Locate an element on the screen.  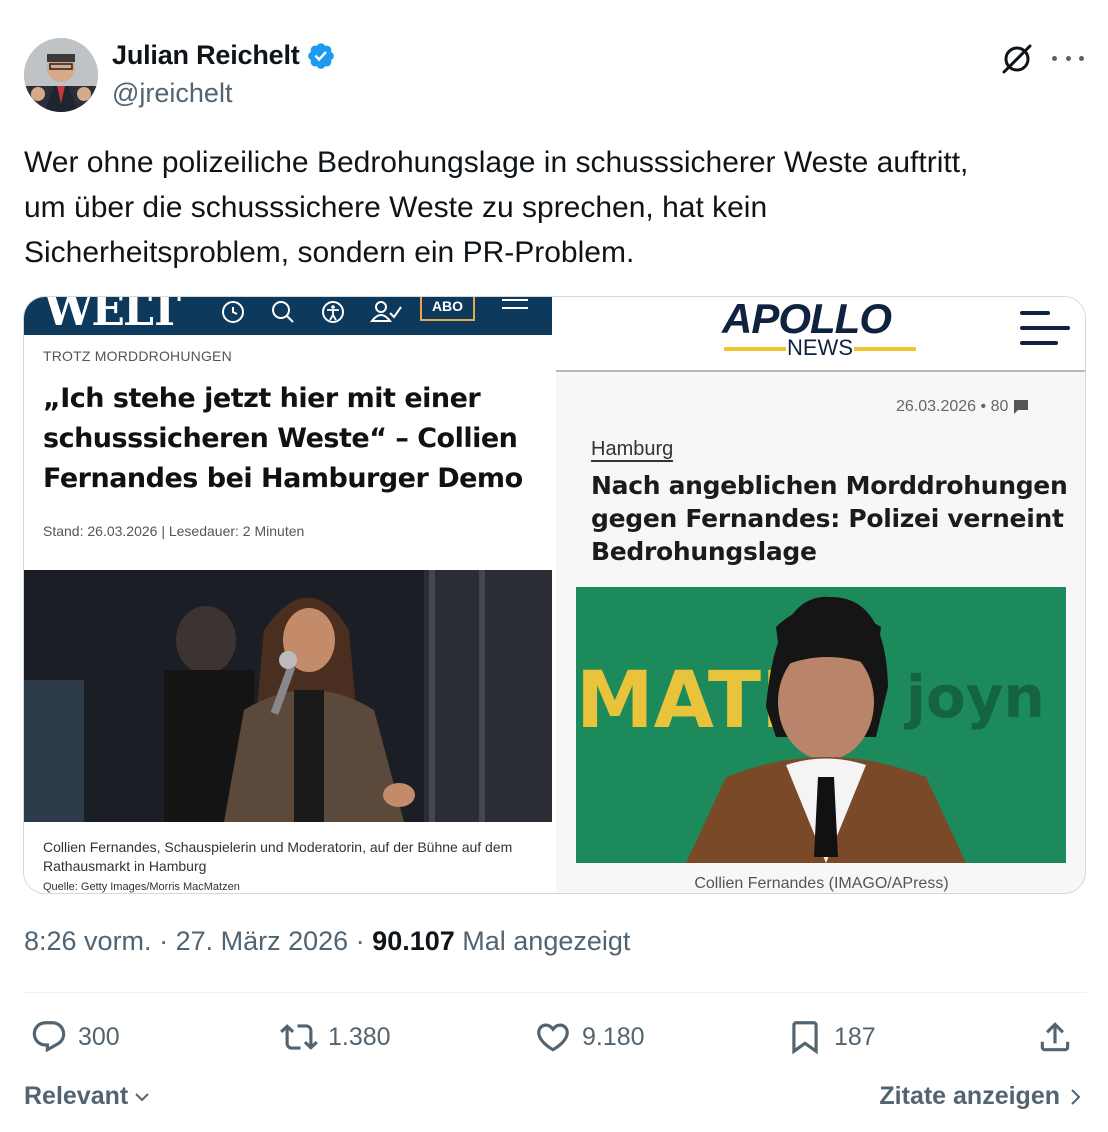
like-button: 9.180 is located at coordinates (589, 1037).